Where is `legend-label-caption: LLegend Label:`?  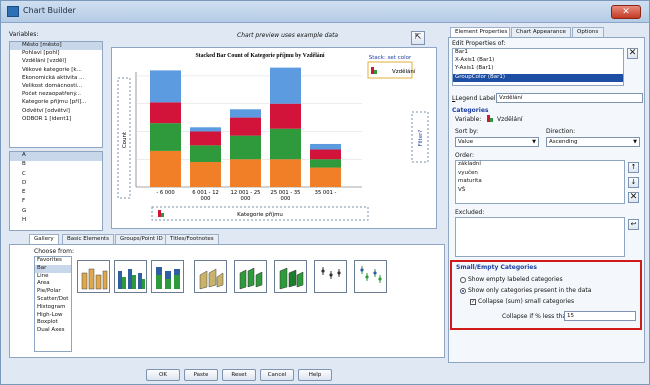 legend-label-caption: LLegend Label: is located at coordinates (475, 98).